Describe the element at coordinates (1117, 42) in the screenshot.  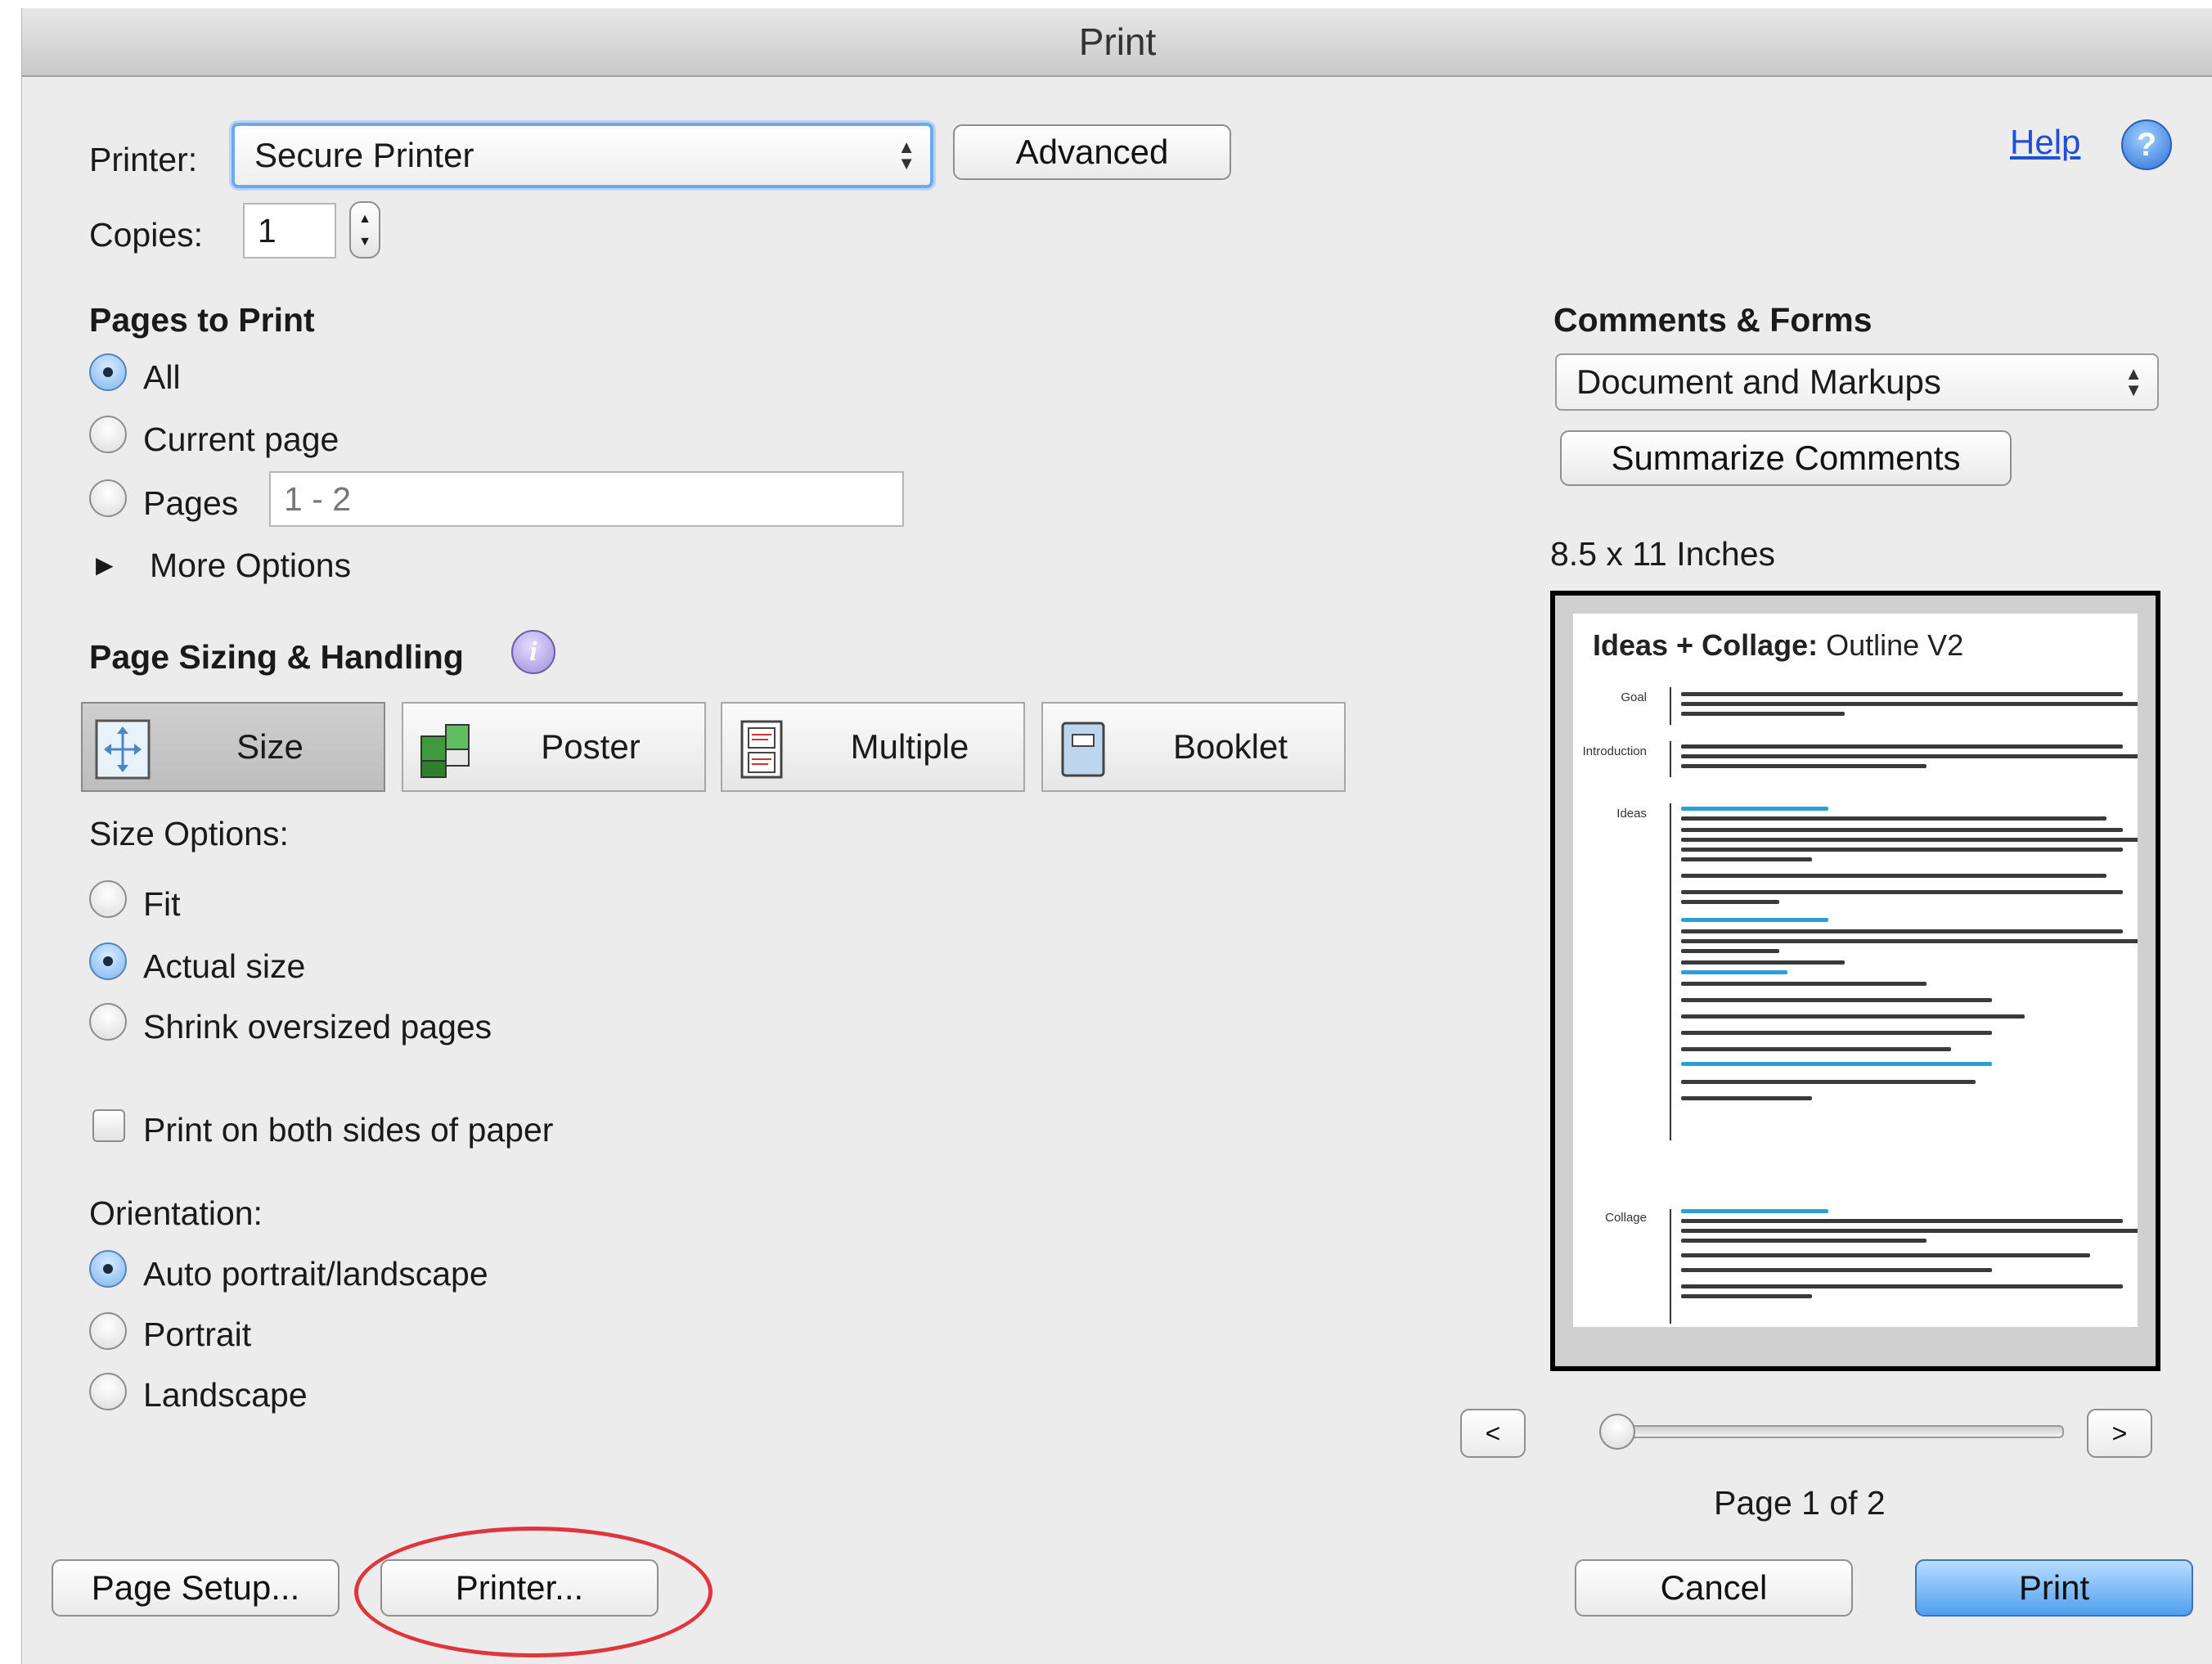
I see `window-title: Print` at that location.